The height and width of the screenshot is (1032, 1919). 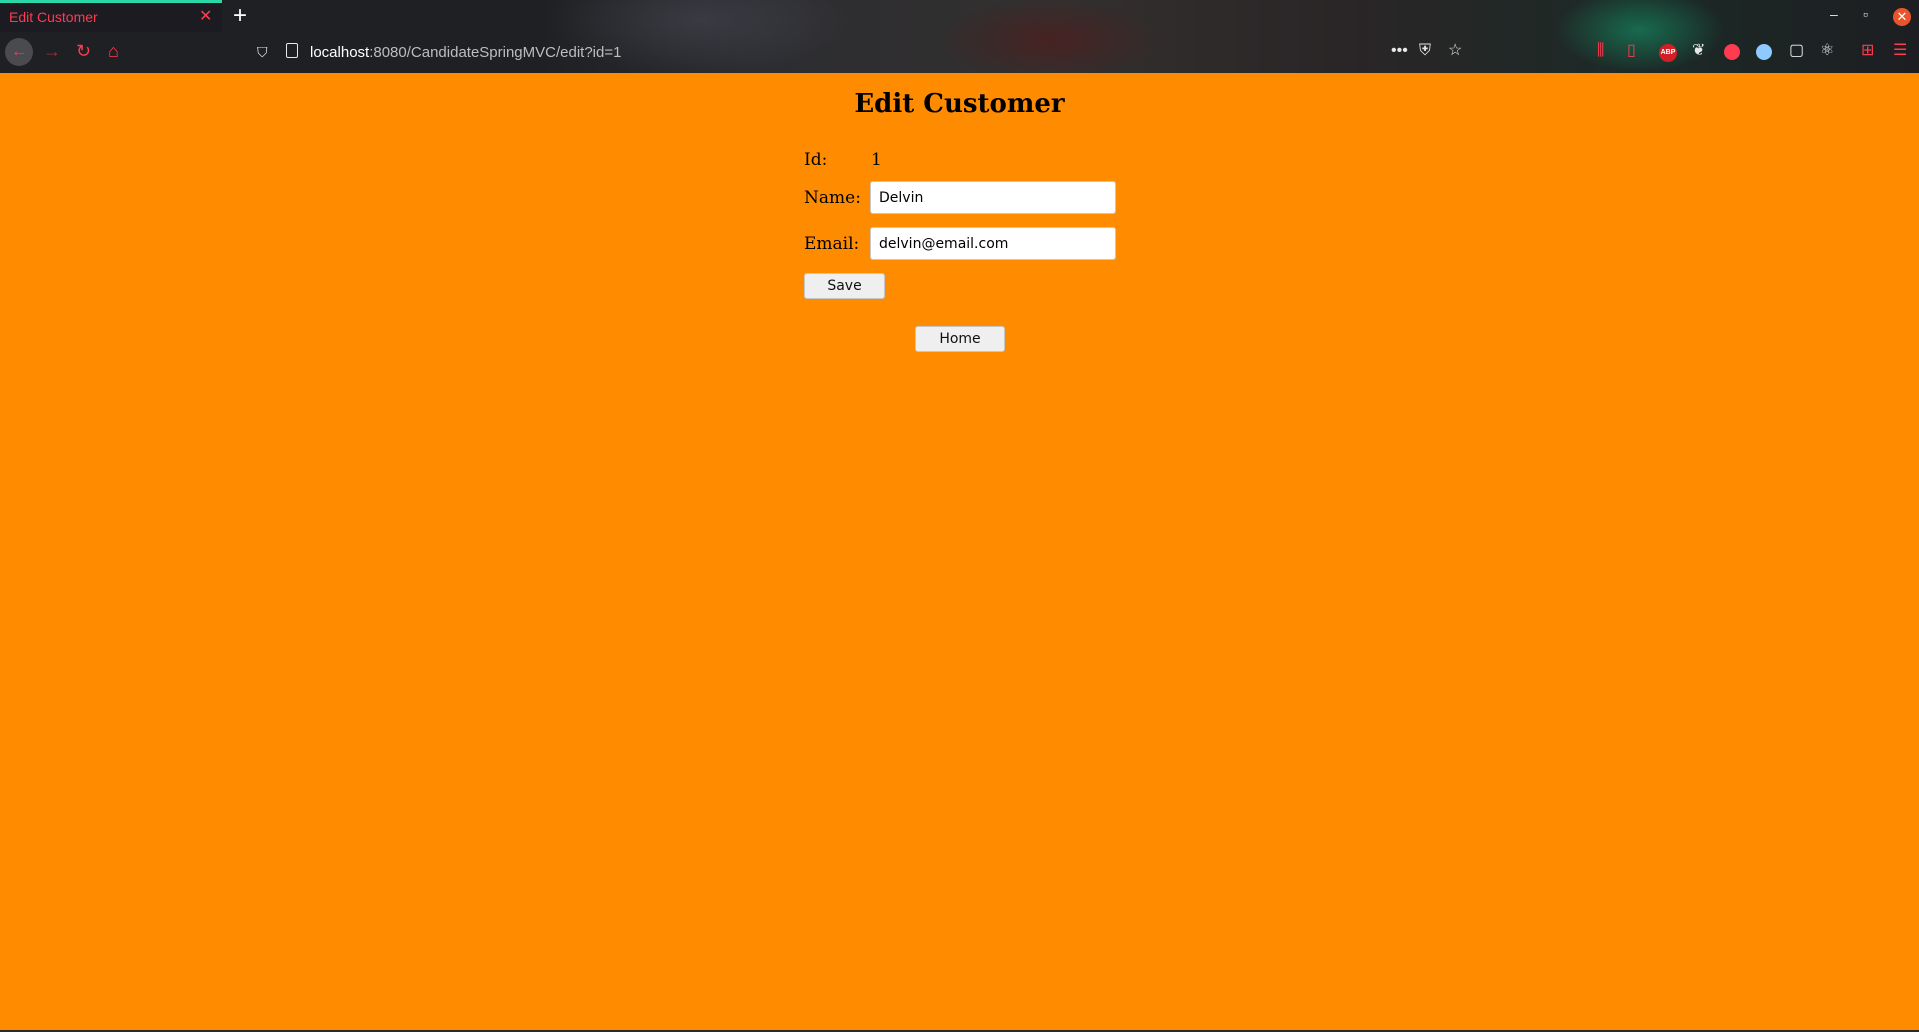 I want to click on save-button: Save, so click(x=844, y=286).